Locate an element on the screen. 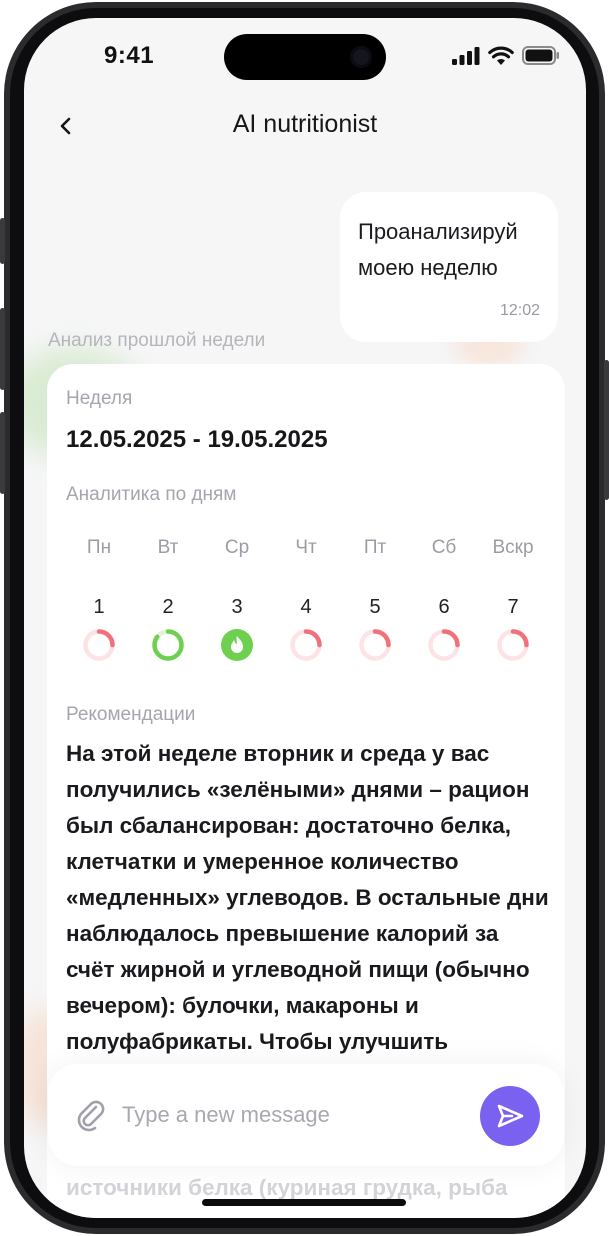  week-label: Неделя is located at coordinates (99, 398).